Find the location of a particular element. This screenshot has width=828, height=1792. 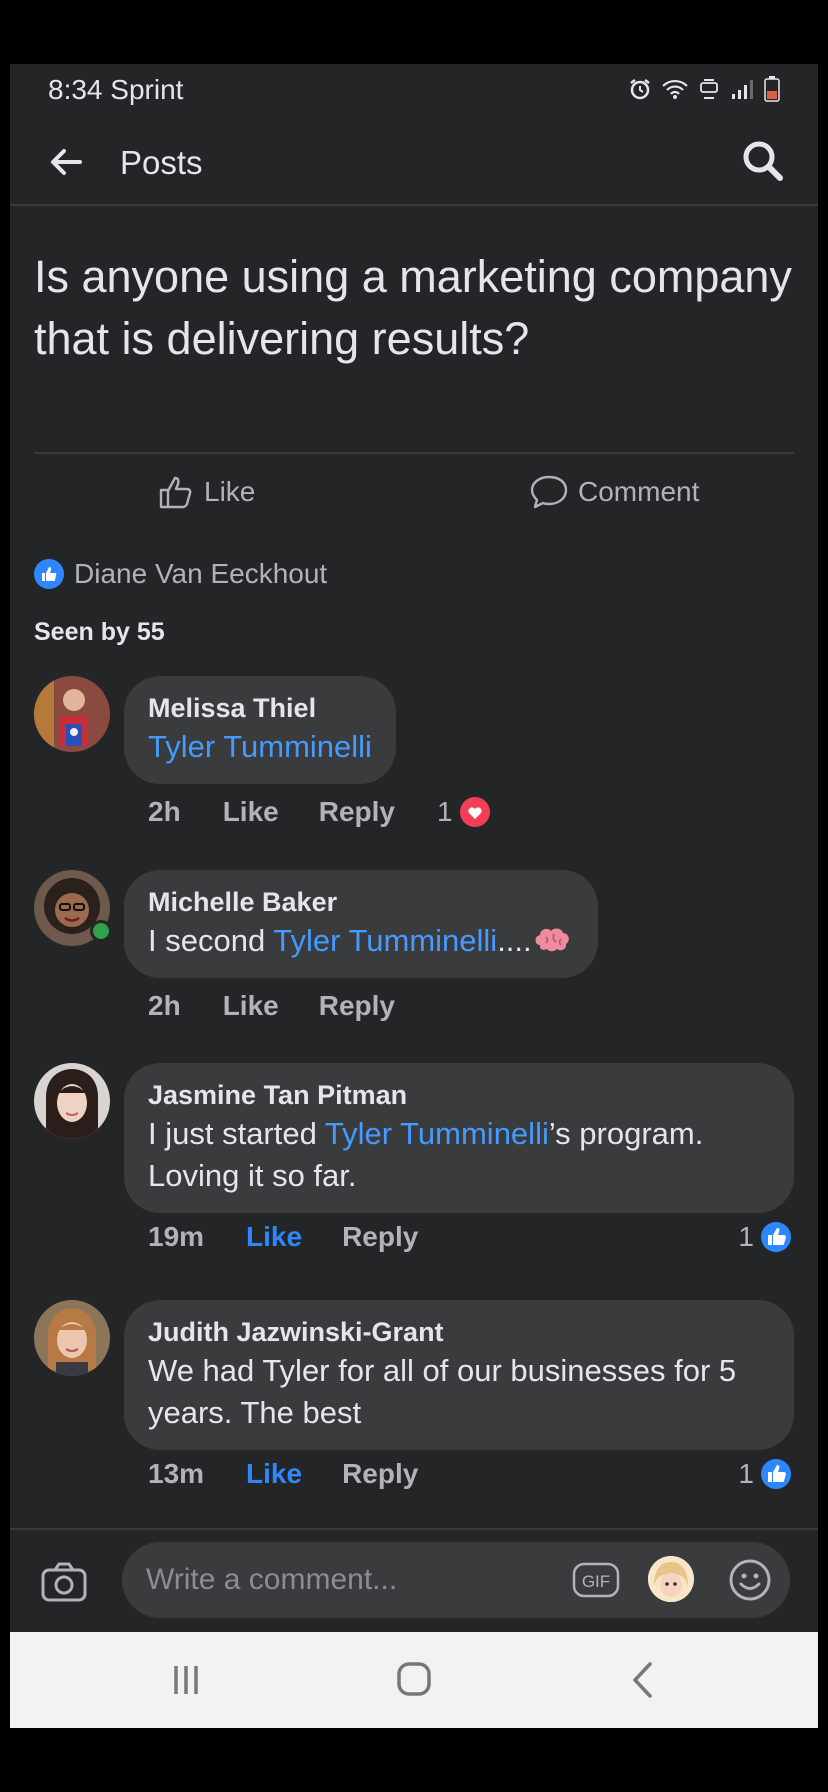

commenter-name: Melissa Thiel is located at coordinates (260, 708).